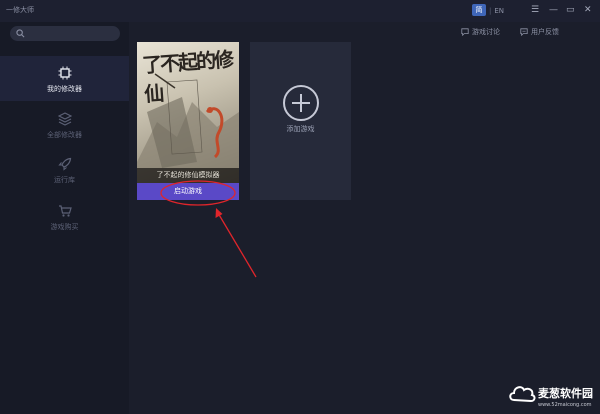 The image size is (600, 414). What do you see at coordinates (545, 32) in the screenshot?
I see `user-feedback-label: 用户反馈` at bounding box center [545, 32].